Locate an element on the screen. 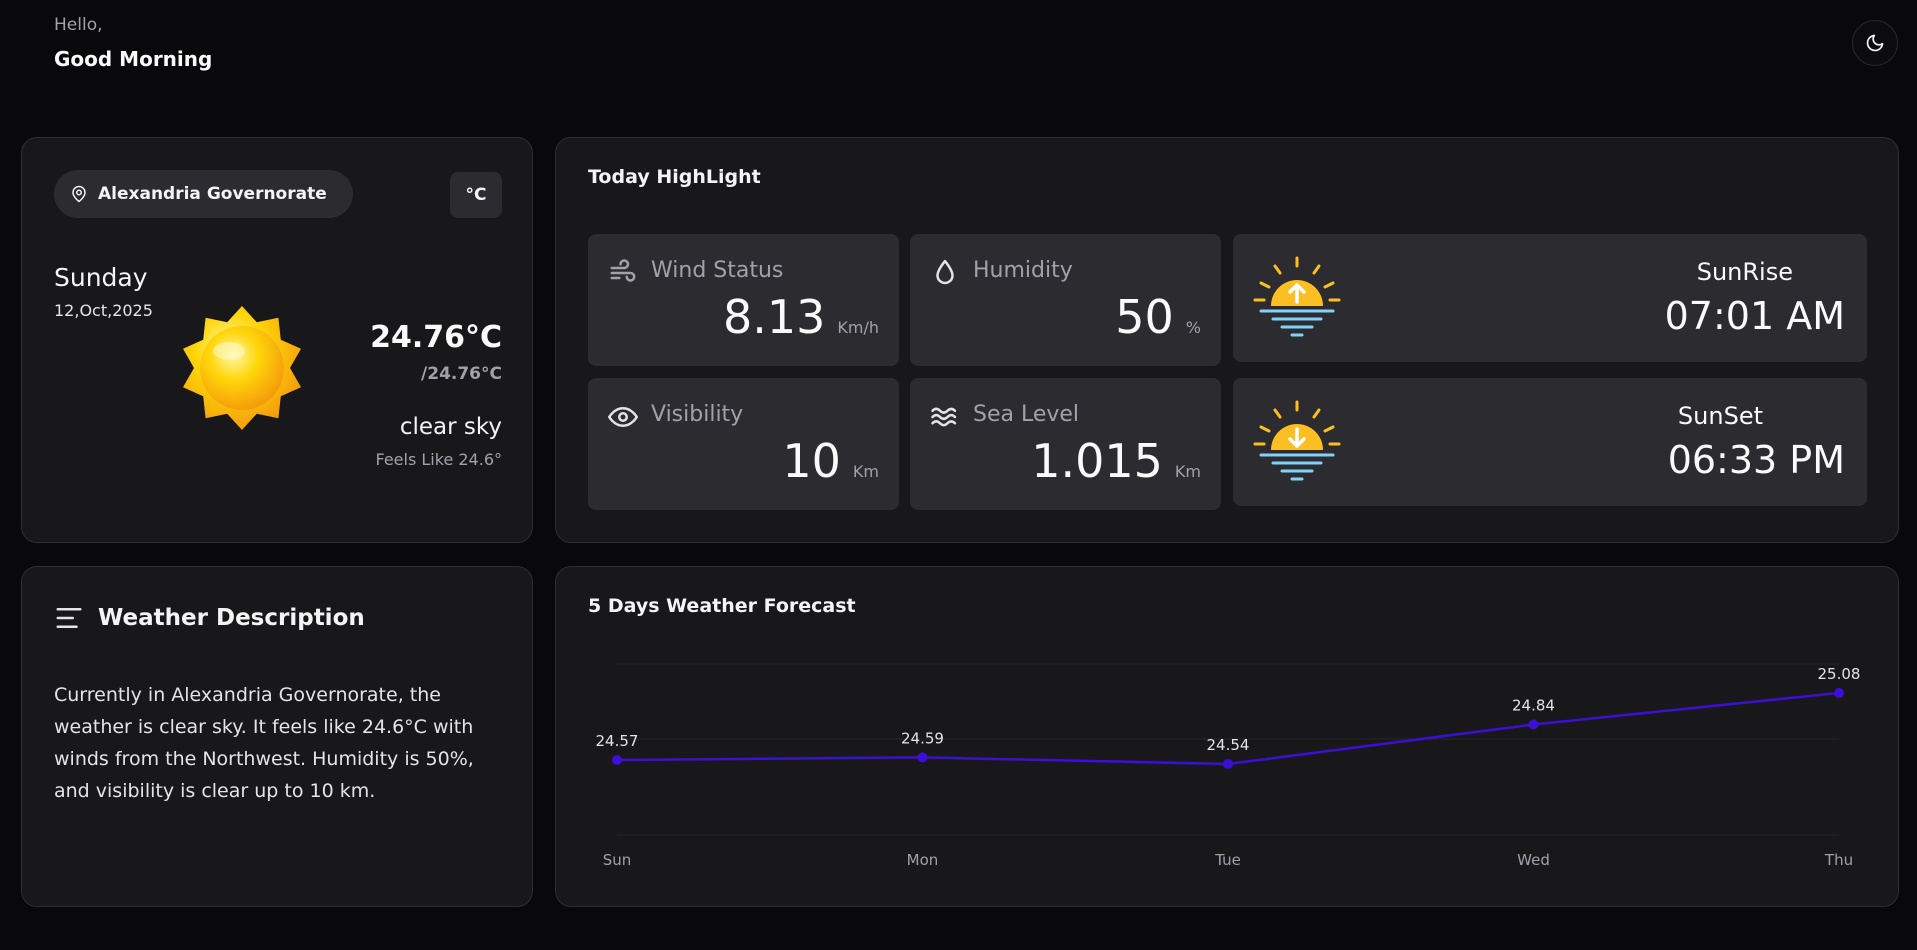  data-label-tue: 24.54 is located at coordinates (1228, 745).